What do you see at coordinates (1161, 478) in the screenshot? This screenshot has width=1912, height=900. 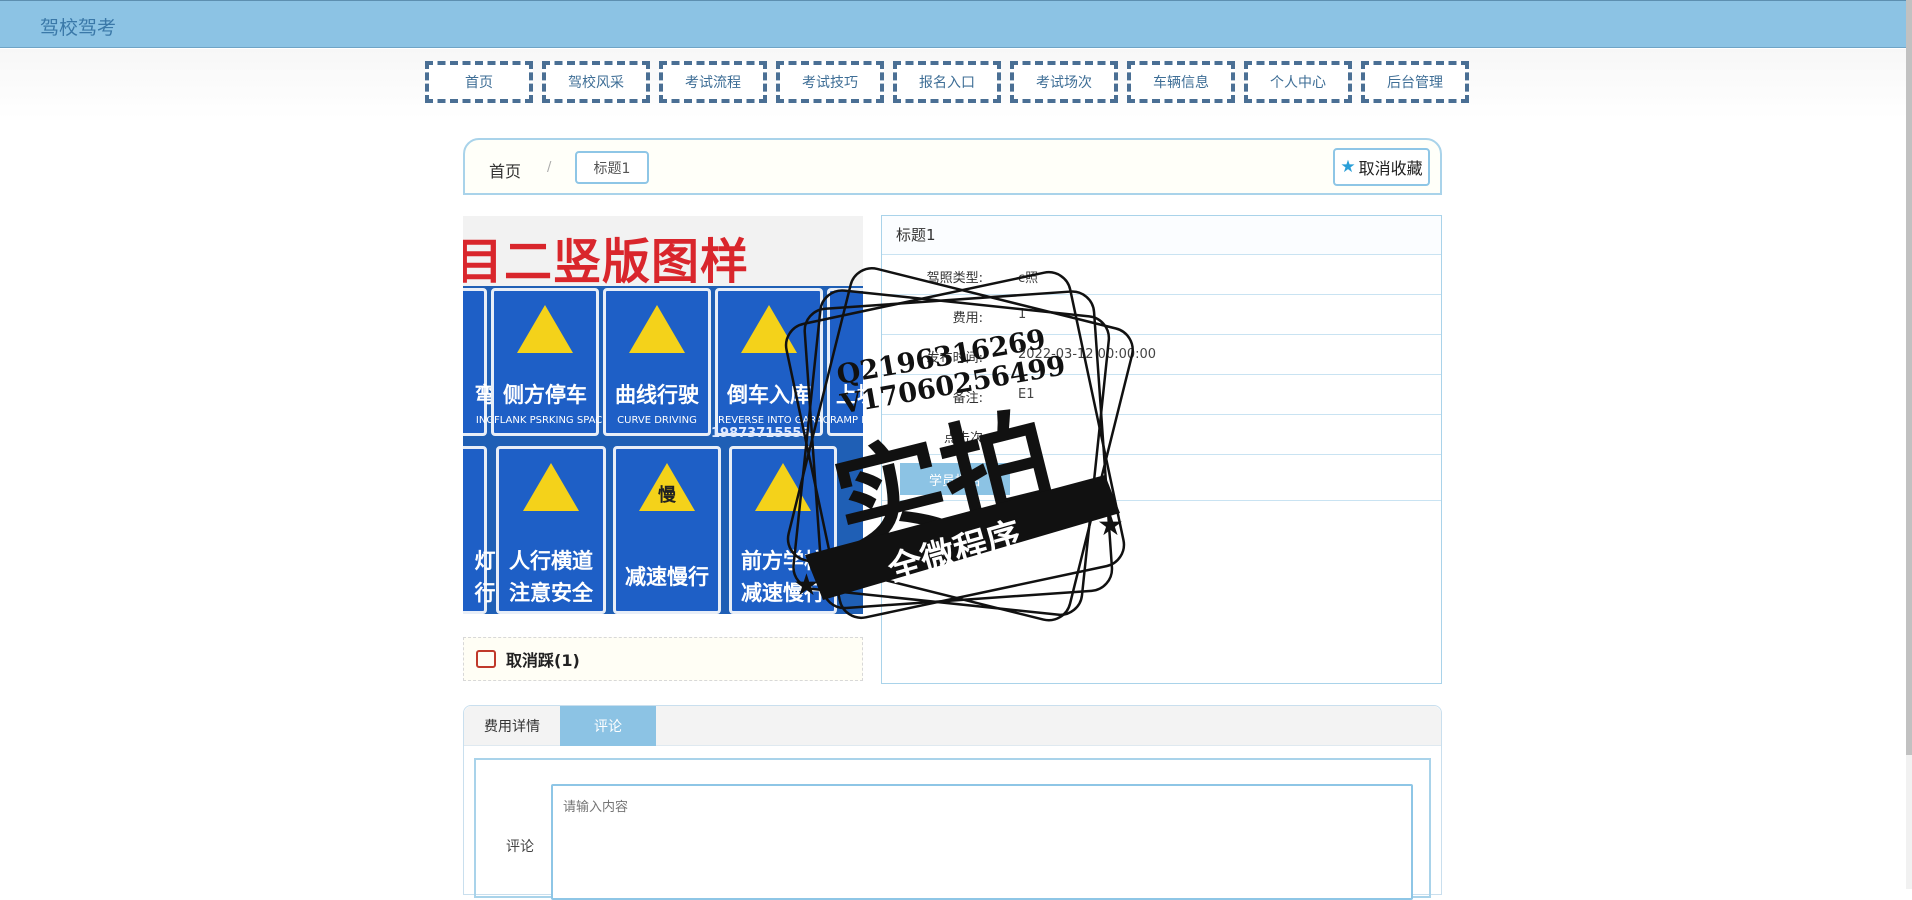 I see `info-row-actions: 学员报名` at bounding box center [1161, 478].